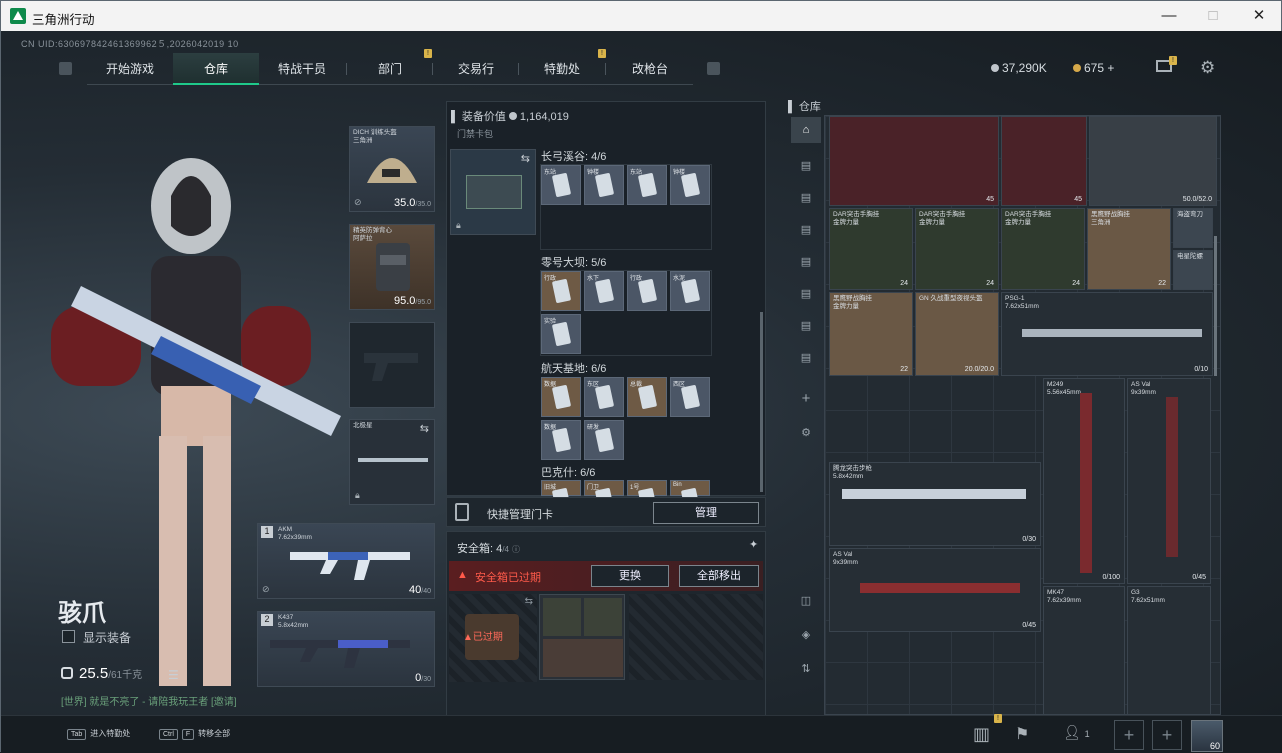  What do you see at coordinates (690, 291) in the screenshot?
I see `keycard: 水泥` at bounding box center [690, 291].